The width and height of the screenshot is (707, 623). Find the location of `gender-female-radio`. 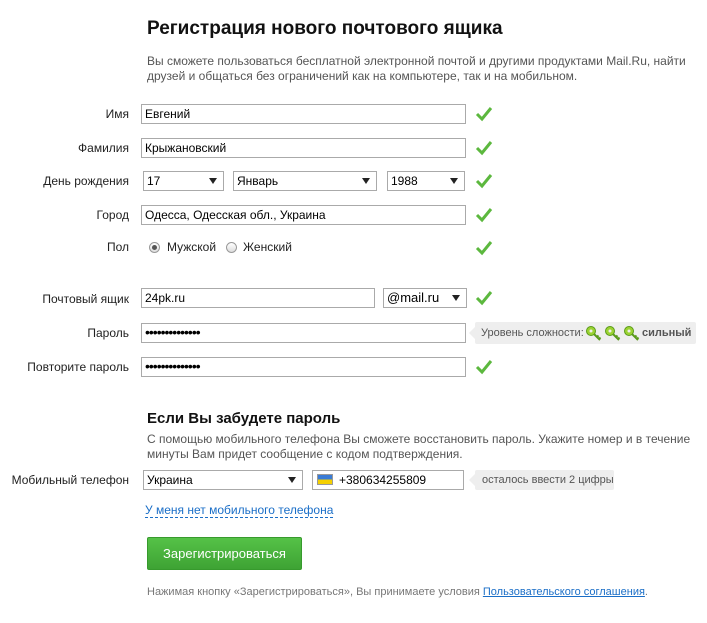

gender-female-radio is located at coordinates (231, 247).